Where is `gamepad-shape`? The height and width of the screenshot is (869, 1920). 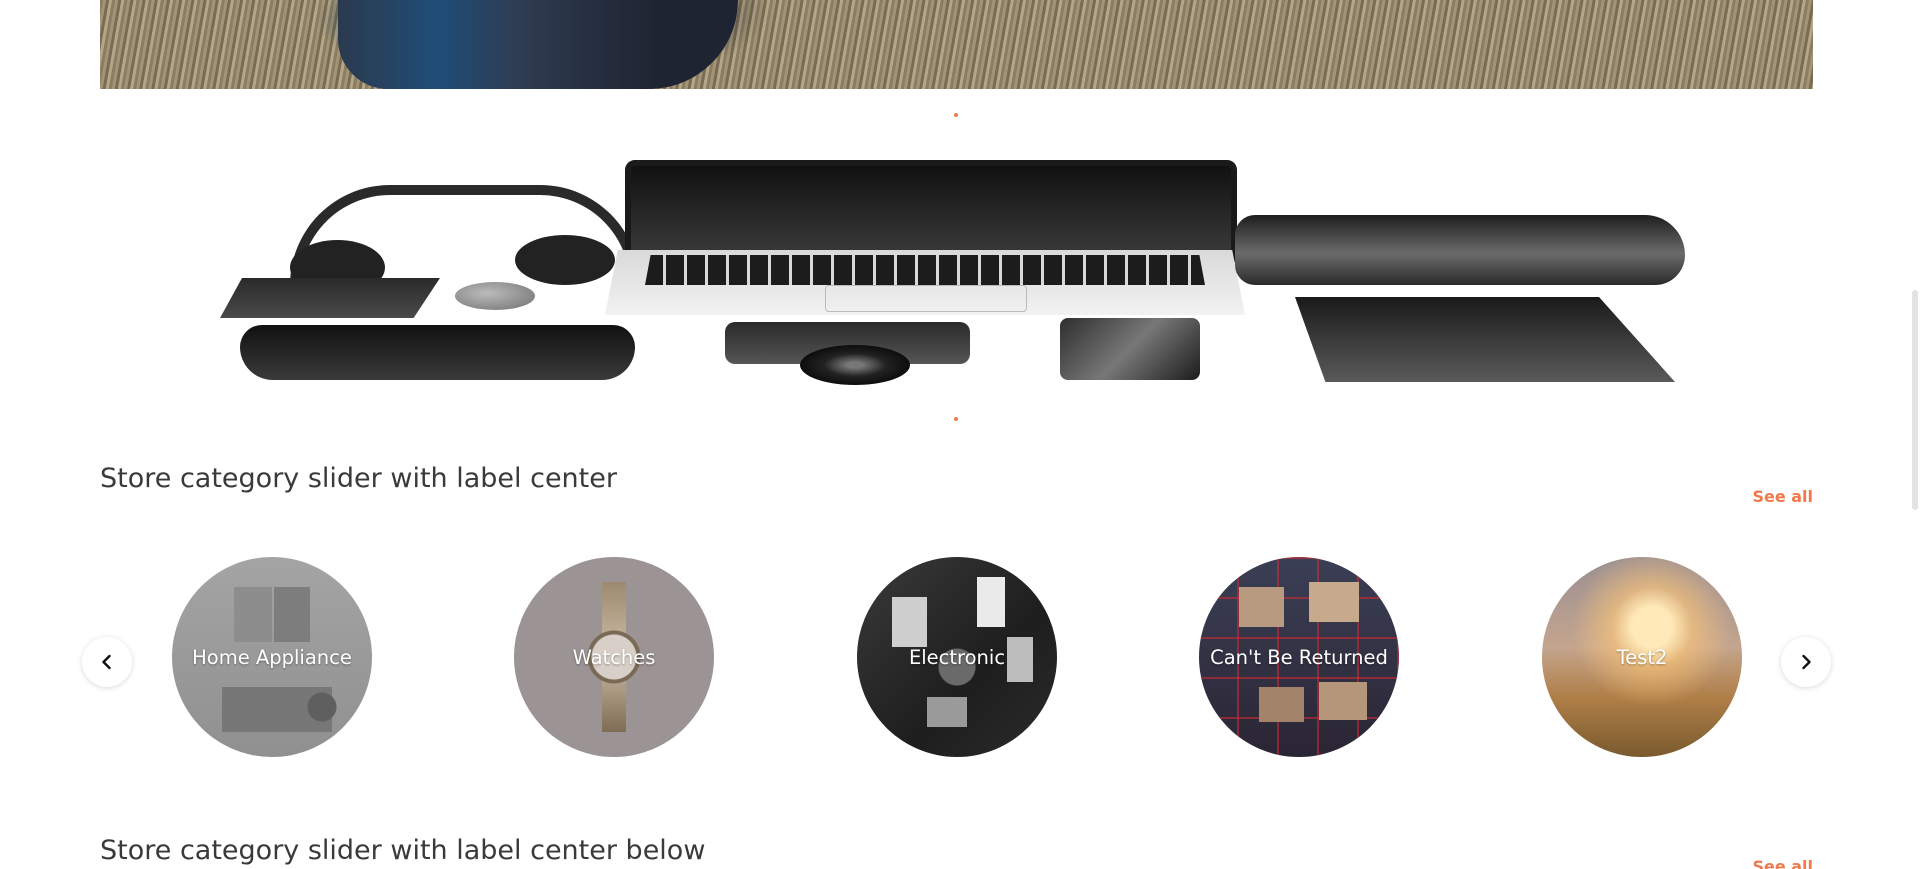 gamepad-shape is located at coordinates (437, 352).